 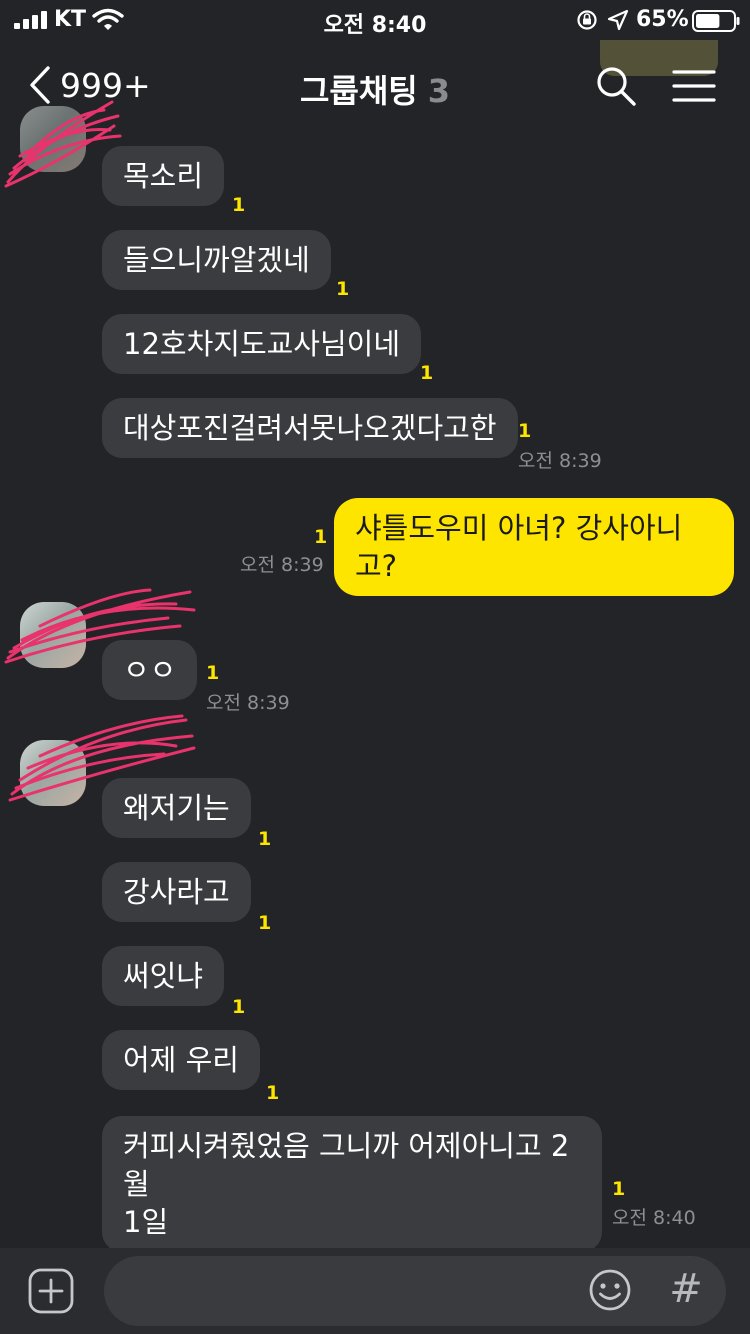 What do you see at coordinates (610, 1290) in the screenshot?
I see `emoji-icon` at bounding box center [610, 1290].